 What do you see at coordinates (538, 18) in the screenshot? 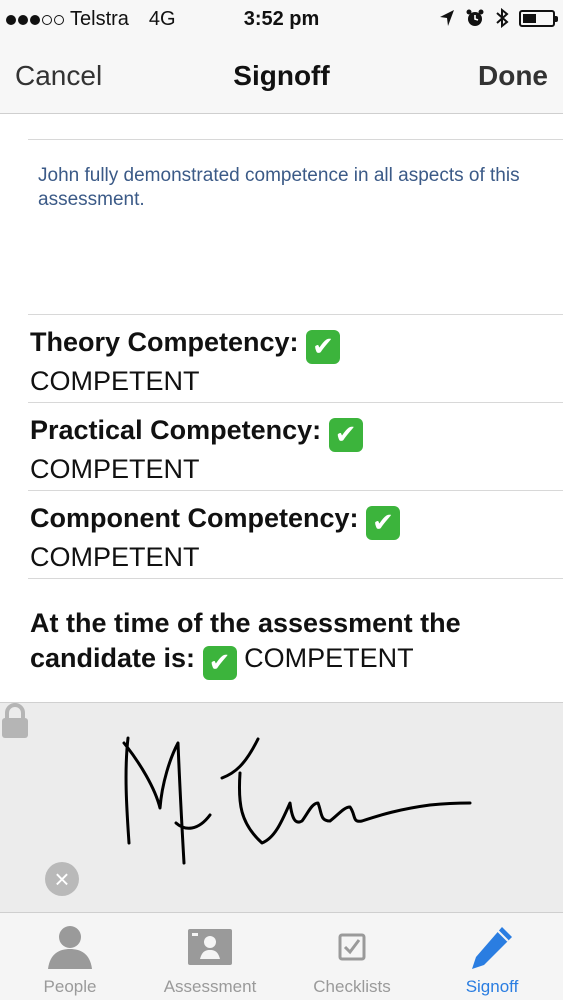
I see `battery-icon` at bounding box center [538, 18].